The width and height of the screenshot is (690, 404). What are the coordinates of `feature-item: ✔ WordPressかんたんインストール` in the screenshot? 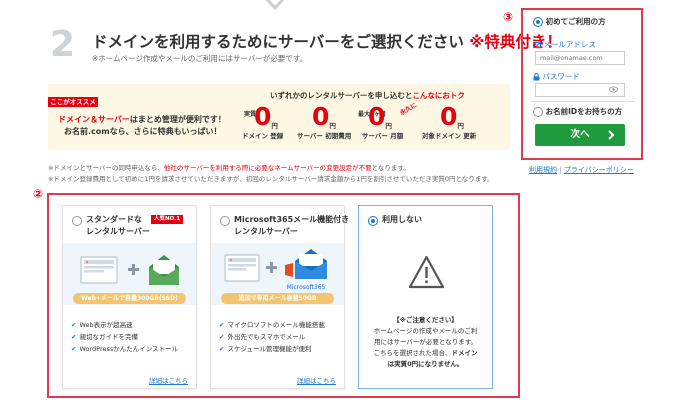 It's located at (124, 349).